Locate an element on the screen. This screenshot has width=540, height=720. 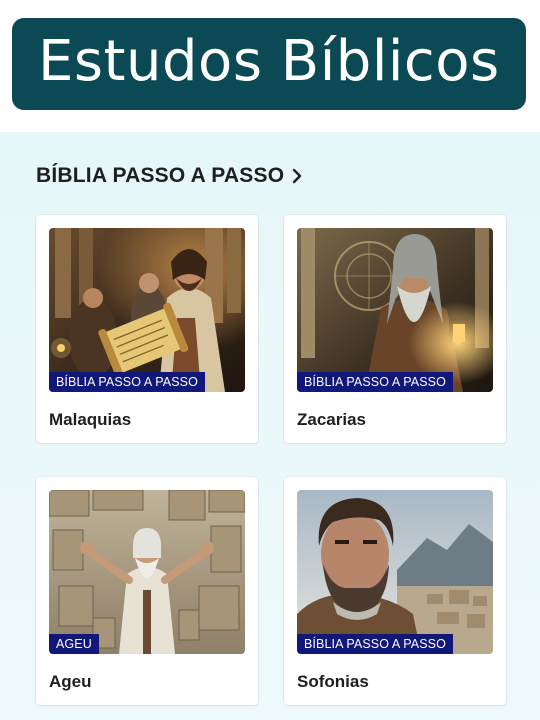
card-title: Malaquias is located at coordinates (90, 419).